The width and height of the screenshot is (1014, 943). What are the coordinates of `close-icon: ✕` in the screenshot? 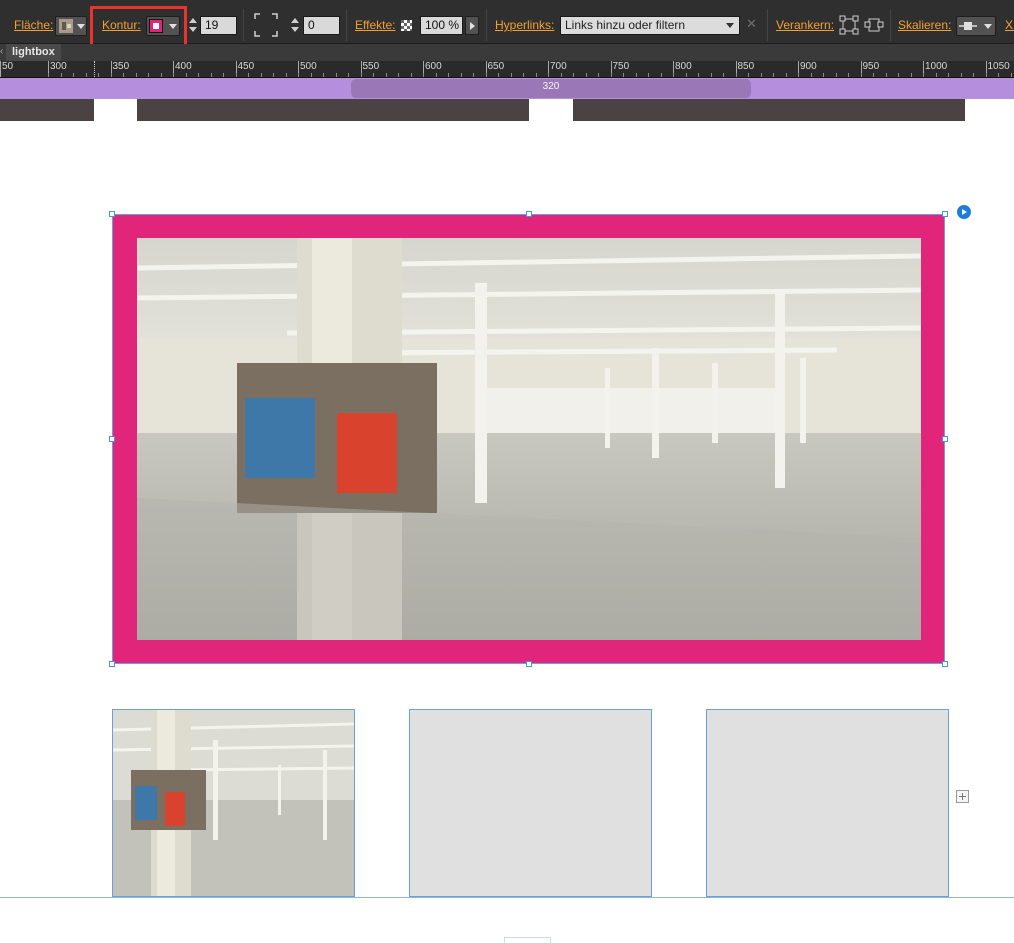 It's located at (751, 24).